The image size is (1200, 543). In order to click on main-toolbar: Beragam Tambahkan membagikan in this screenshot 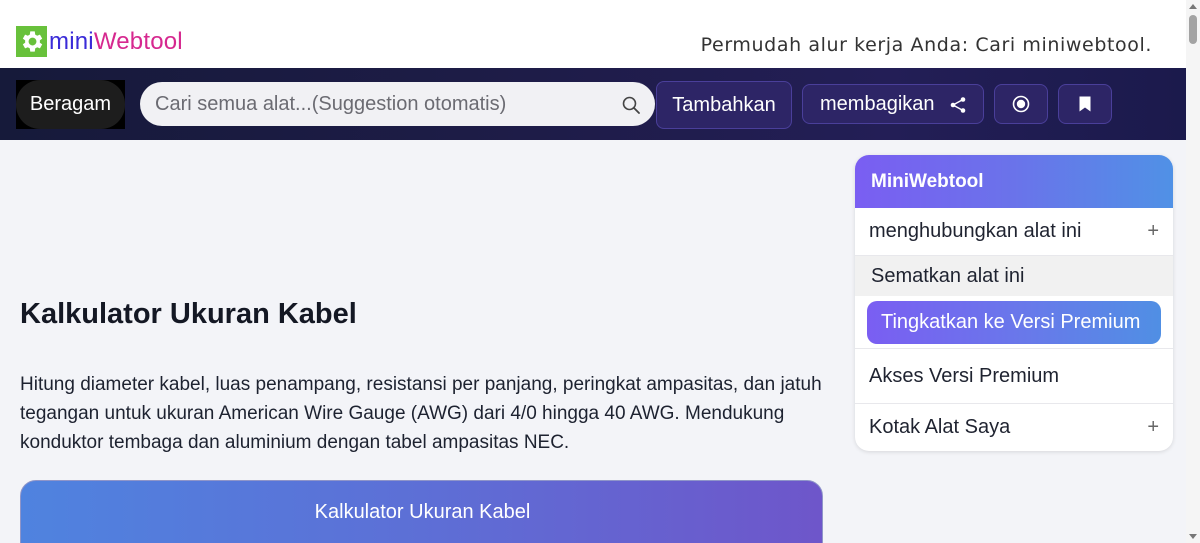, I will do `click(593, 104)`.